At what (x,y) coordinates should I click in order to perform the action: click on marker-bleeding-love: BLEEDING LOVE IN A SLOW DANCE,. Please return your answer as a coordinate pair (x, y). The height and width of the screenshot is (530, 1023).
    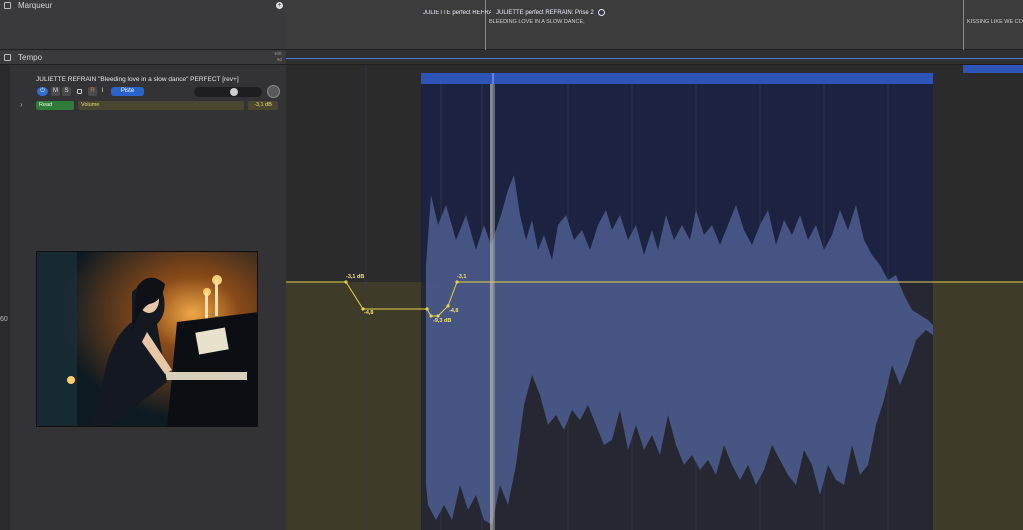
    Looking at the image, I should click on (535, 25).